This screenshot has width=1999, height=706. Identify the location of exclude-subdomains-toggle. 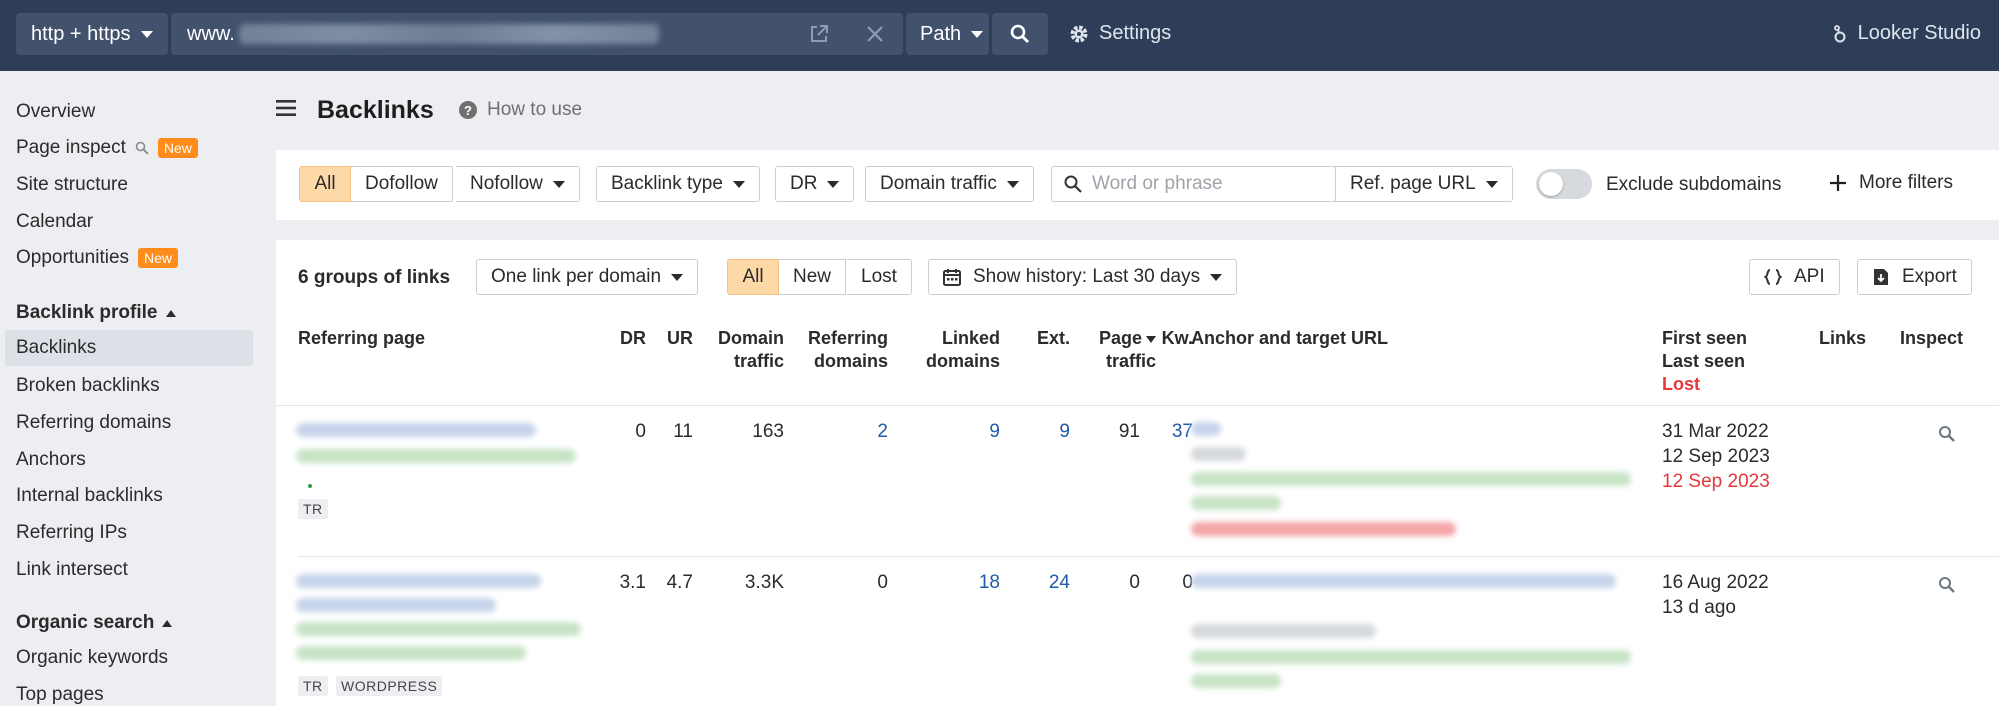
(1564, 184).